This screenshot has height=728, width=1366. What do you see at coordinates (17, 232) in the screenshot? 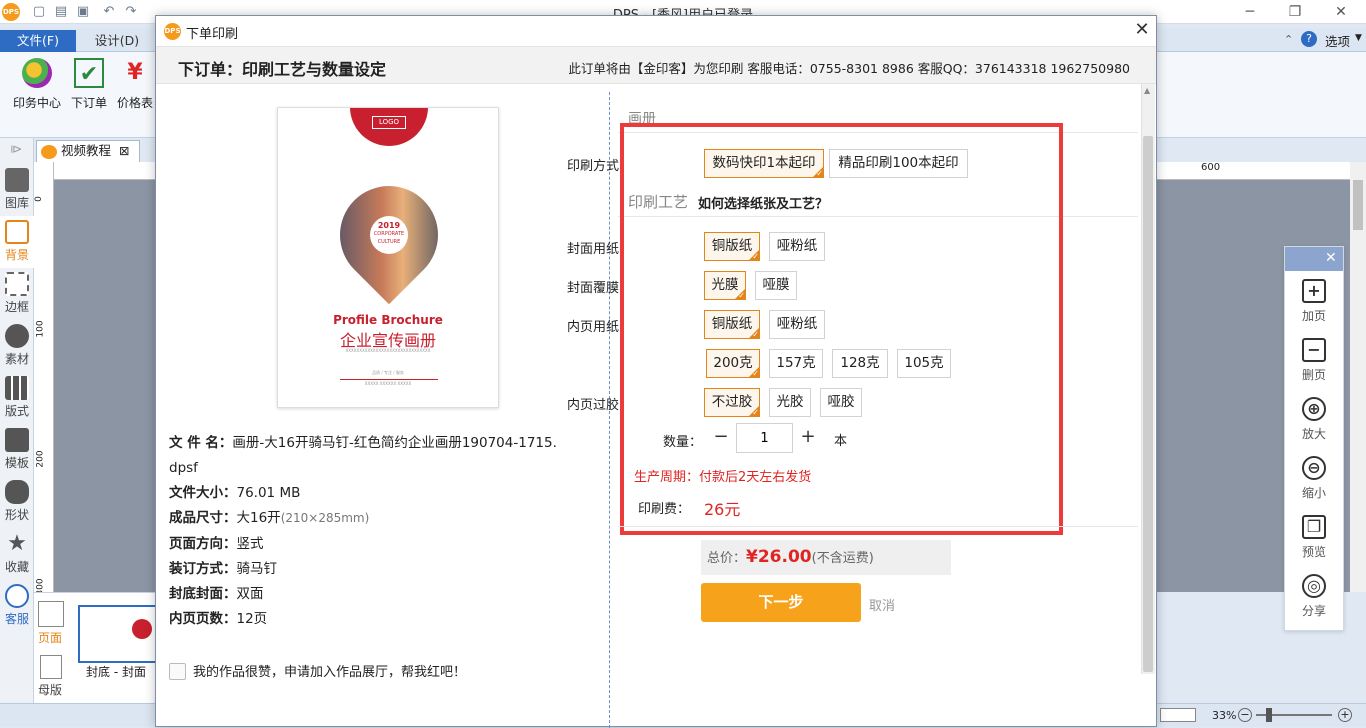
I see `background-icon` at bounding box center [17, 232].